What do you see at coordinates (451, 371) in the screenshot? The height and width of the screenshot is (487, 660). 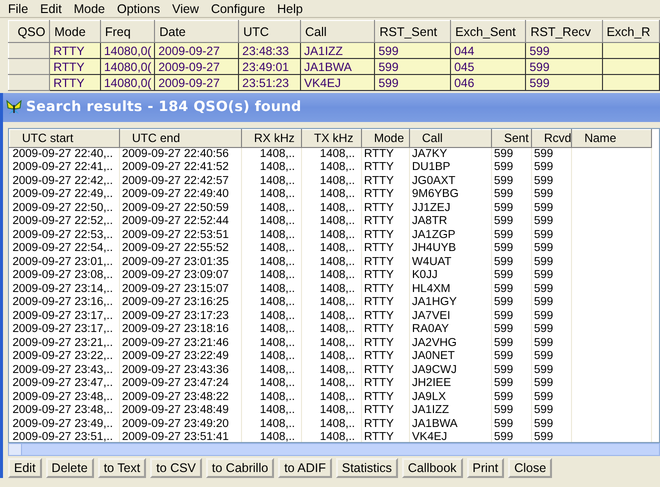 I see `table-cell: JA9CWJ` at bounding box center [451, 371].